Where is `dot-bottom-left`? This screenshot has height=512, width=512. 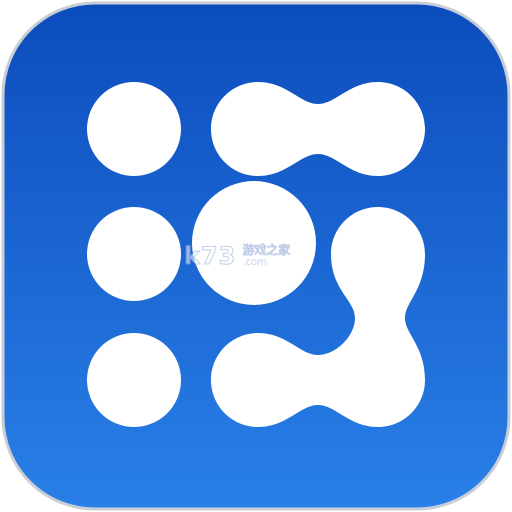 dot-bottom-left is located at coordinates (134, 380).